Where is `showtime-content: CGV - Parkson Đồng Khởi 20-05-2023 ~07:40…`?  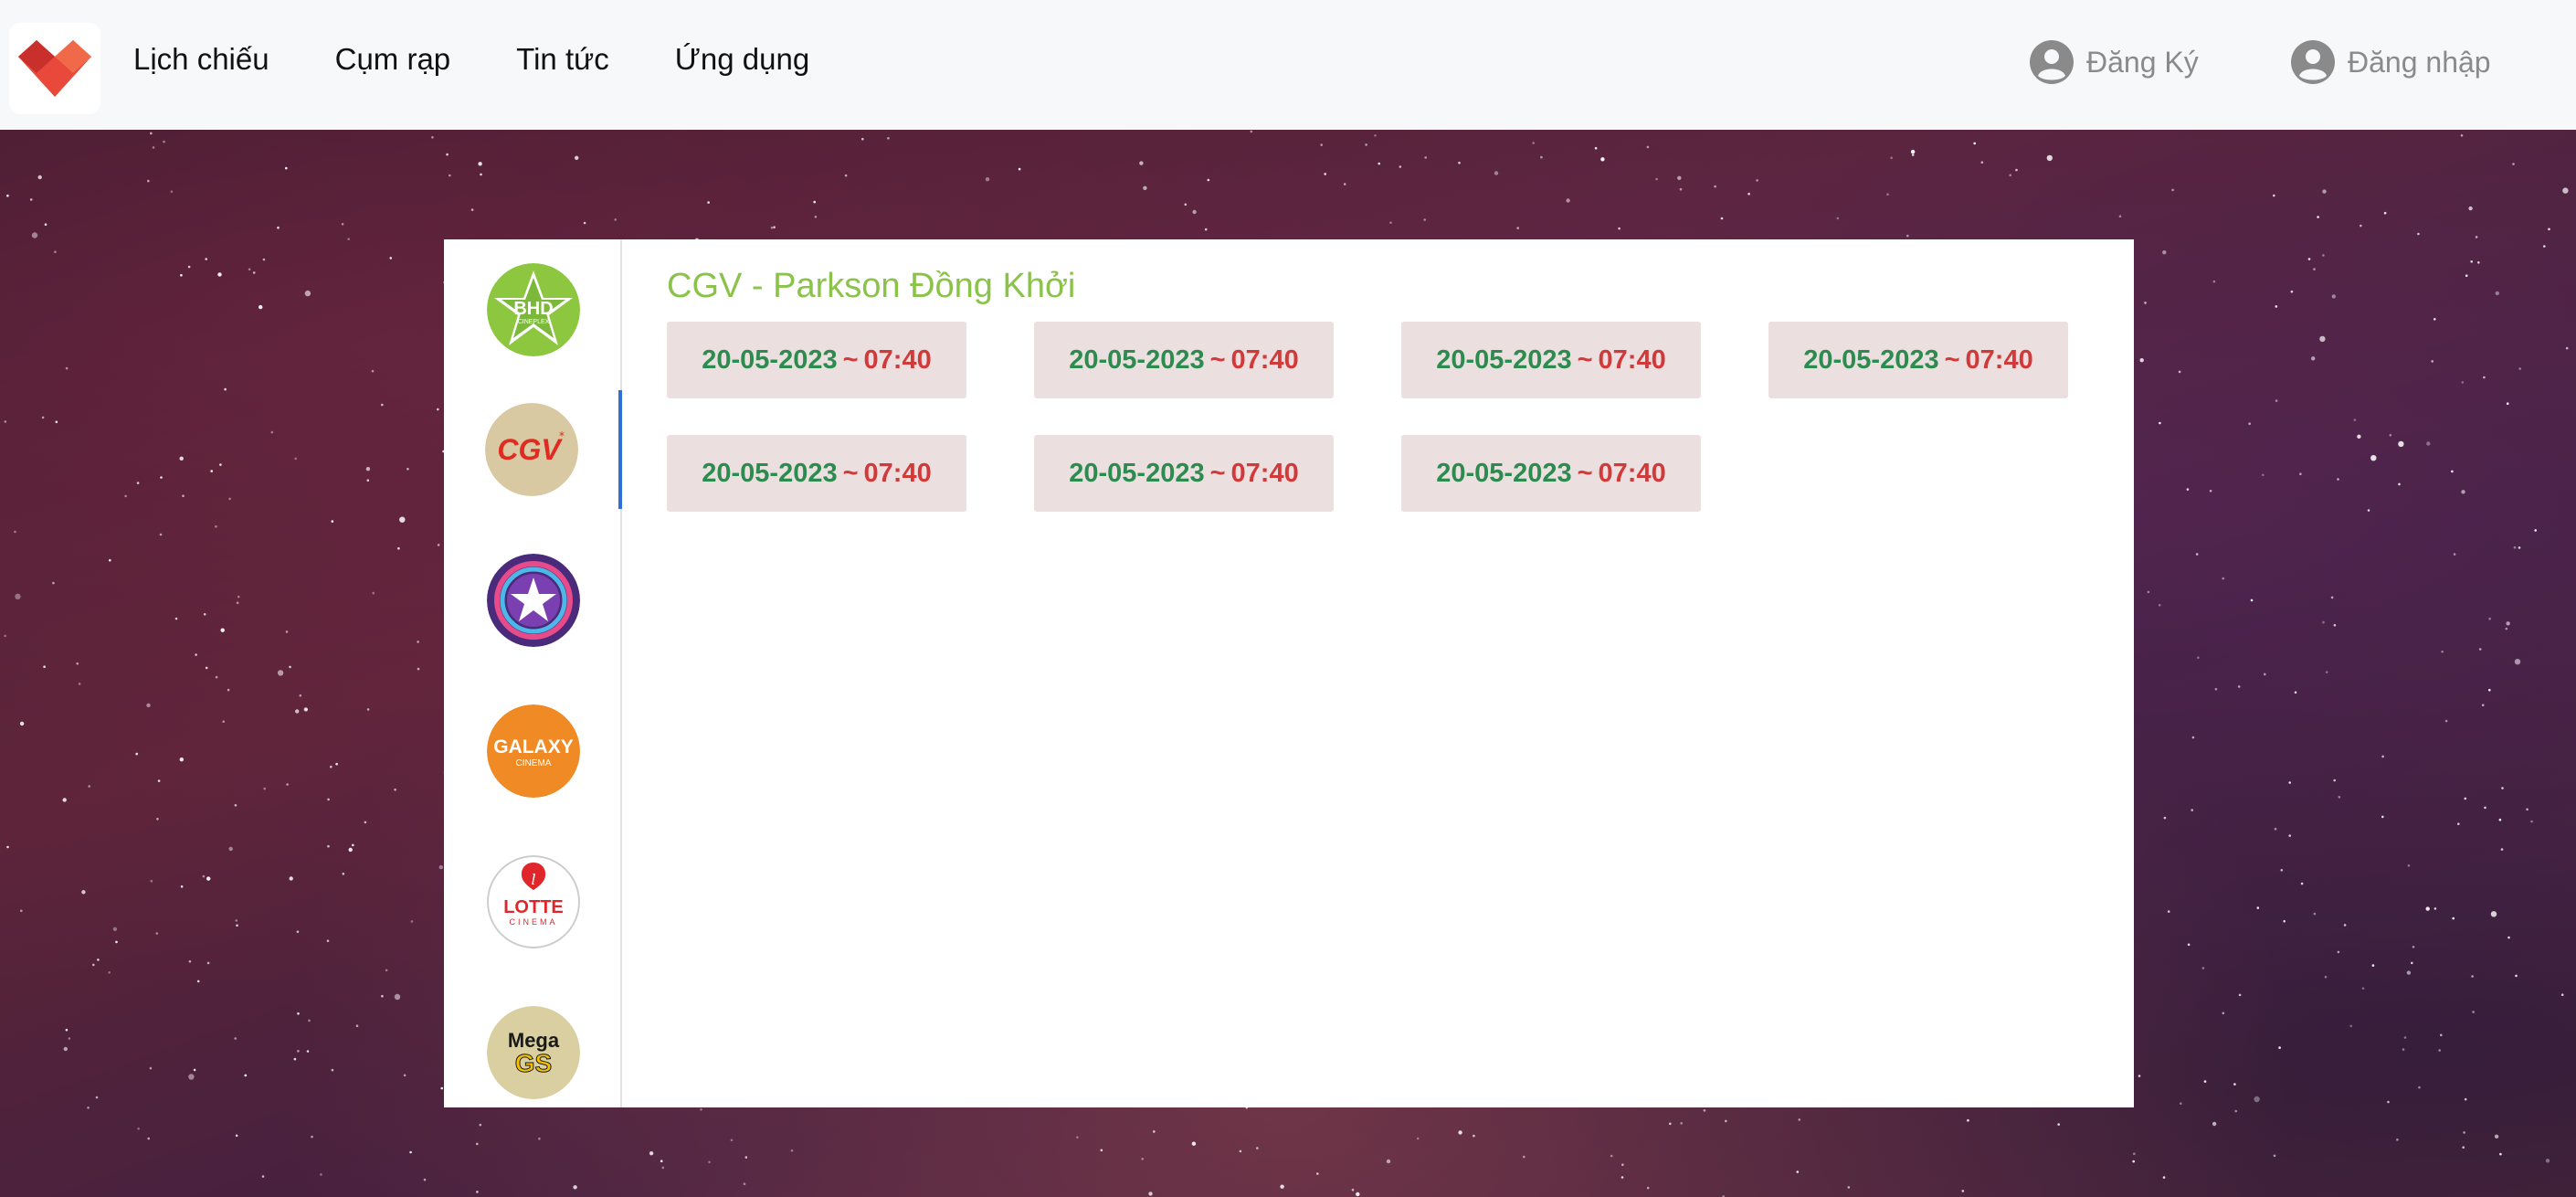 showtime-content: CGV - Parkson Đồng Khởi 20-05-2023 ~07:40… is located at coordinates (1367, 389).